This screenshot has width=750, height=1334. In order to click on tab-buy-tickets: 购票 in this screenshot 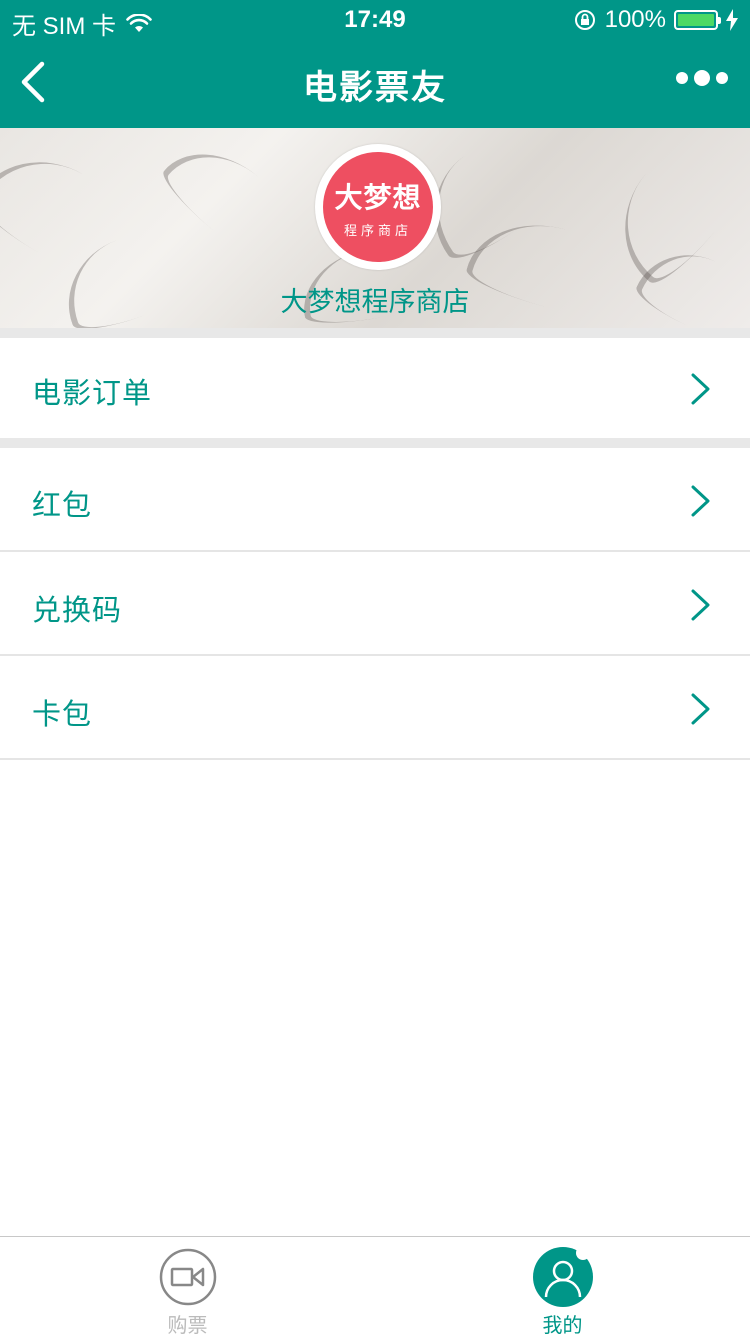, I will do `click(187, 1285)`.